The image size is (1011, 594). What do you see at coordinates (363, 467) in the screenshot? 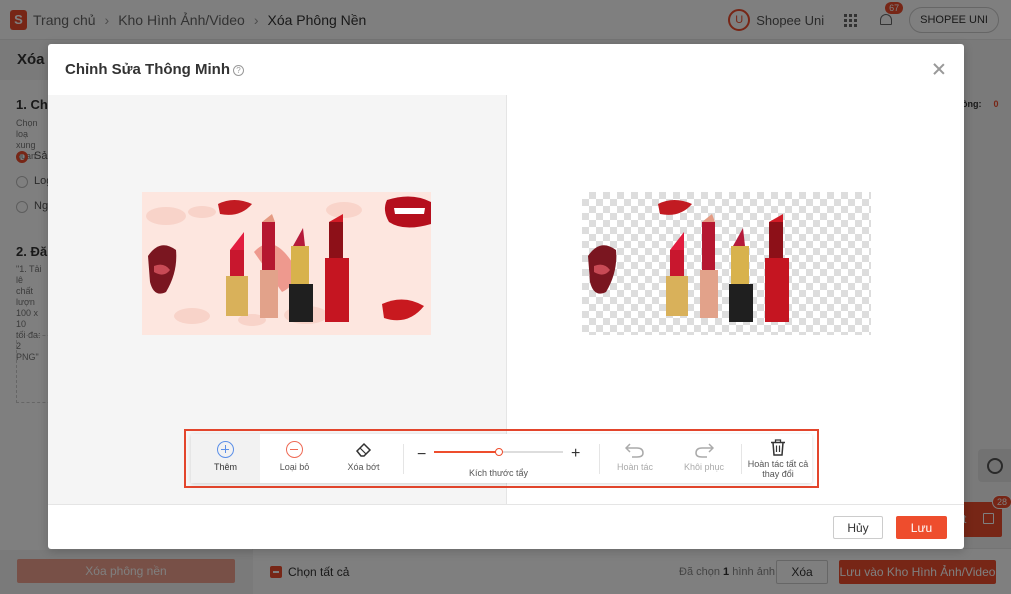
I see `erase-tool-label: Xóa bớt` at bounding box center [363, 467].